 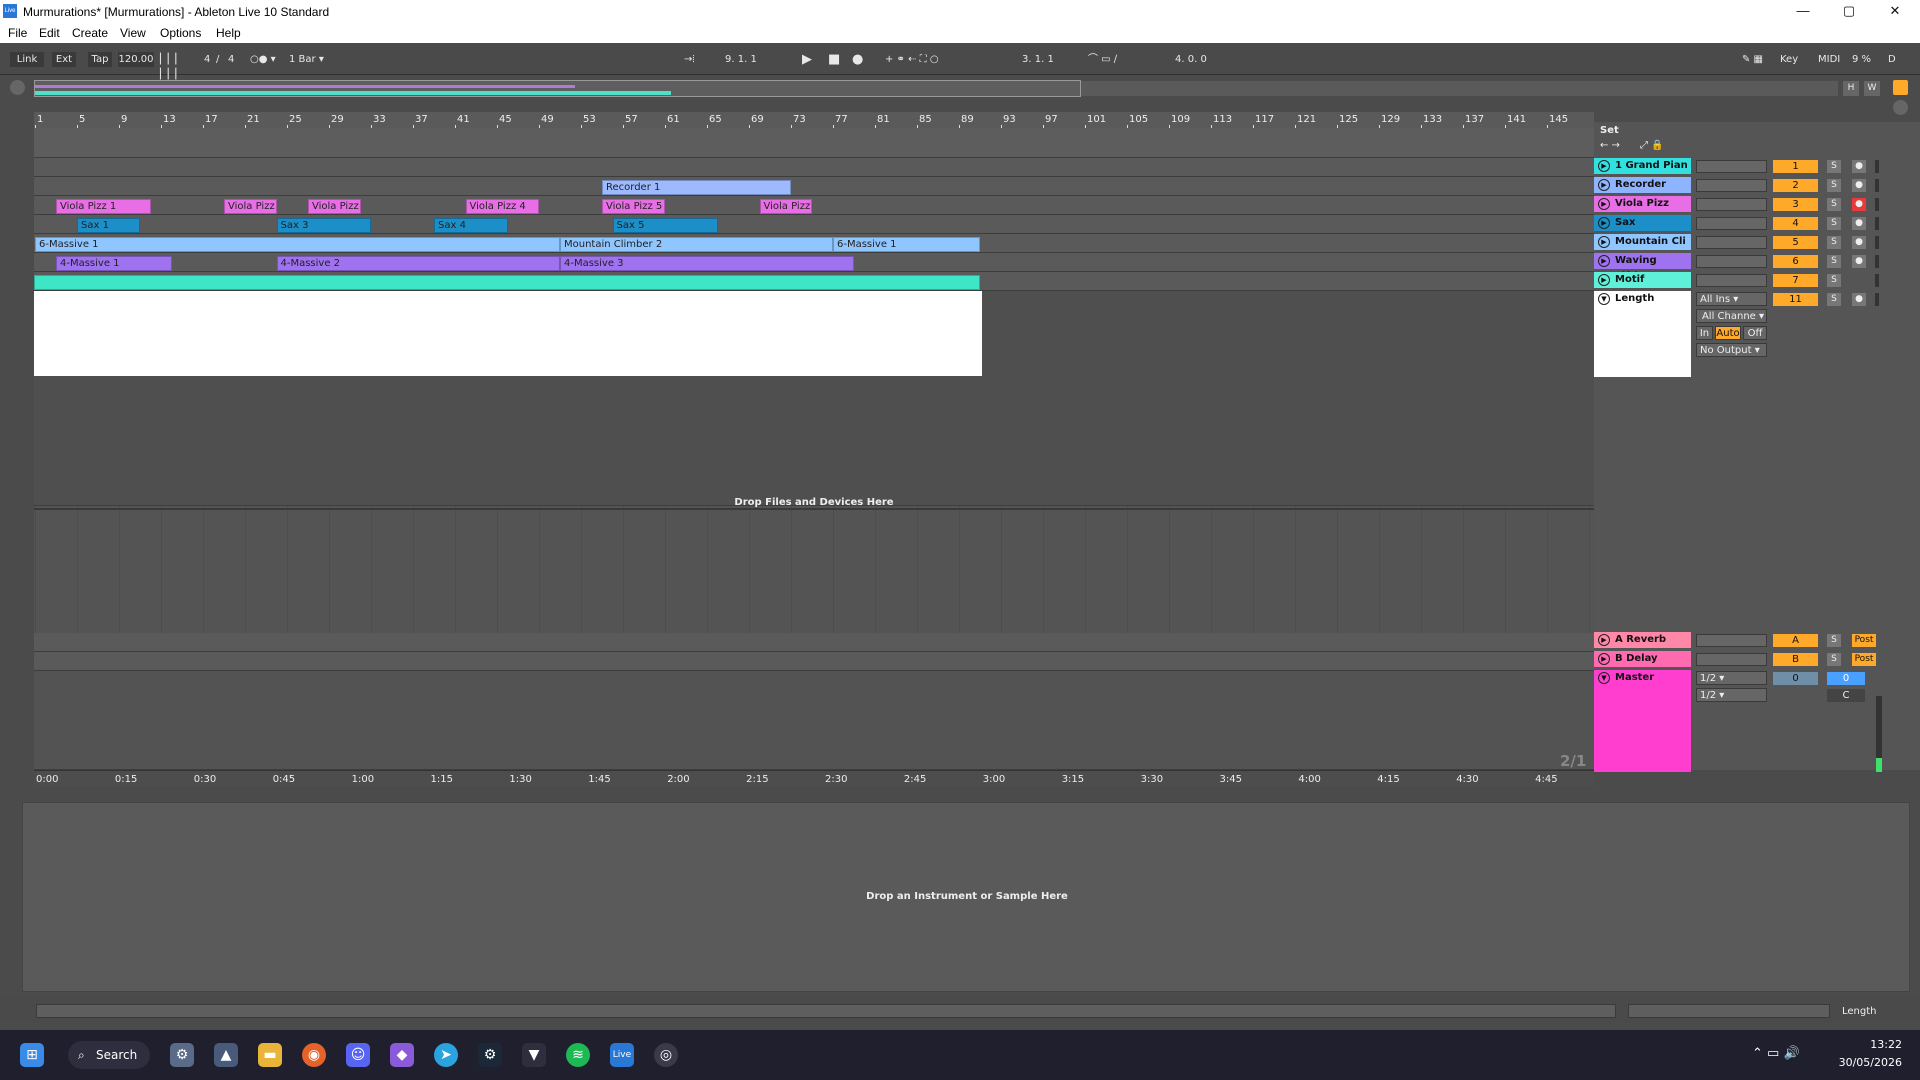 What do you see at coordinates (109, 1055) in the screenshot?
I see `search-button: ⌕ Search` at bounding box center [109, 1055].